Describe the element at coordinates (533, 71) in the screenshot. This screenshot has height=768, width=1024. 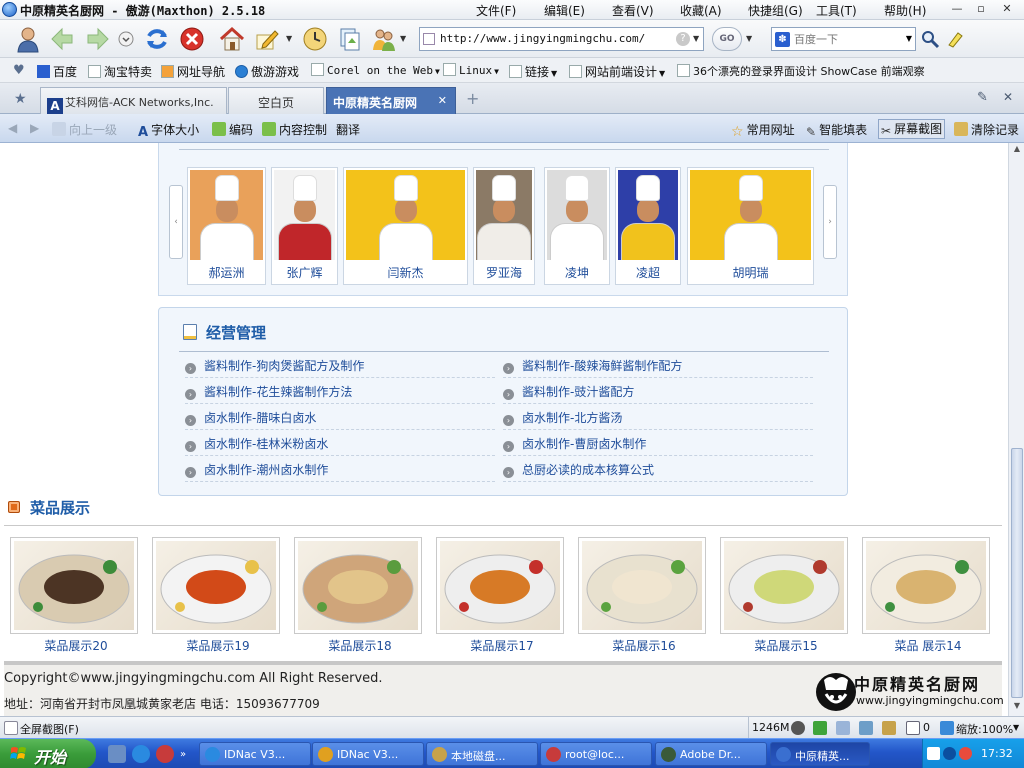
I see `fav-links: 链接 ▼` at that location.